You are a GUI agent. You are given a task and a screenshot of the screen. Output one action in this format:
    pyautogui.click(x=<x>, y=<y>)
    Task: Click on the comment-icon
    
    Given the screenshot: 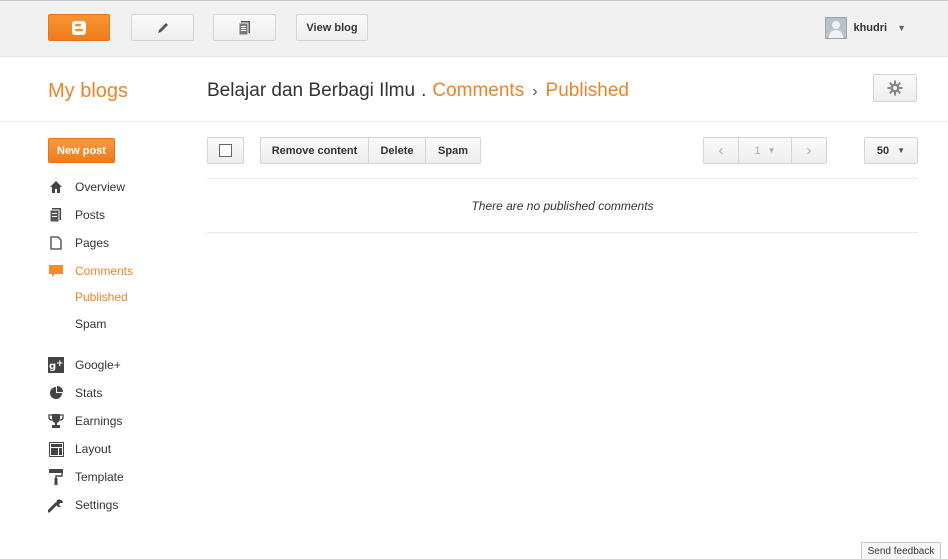 What is the action you would take?
    pyautogui.click(x=56, y=271)
    